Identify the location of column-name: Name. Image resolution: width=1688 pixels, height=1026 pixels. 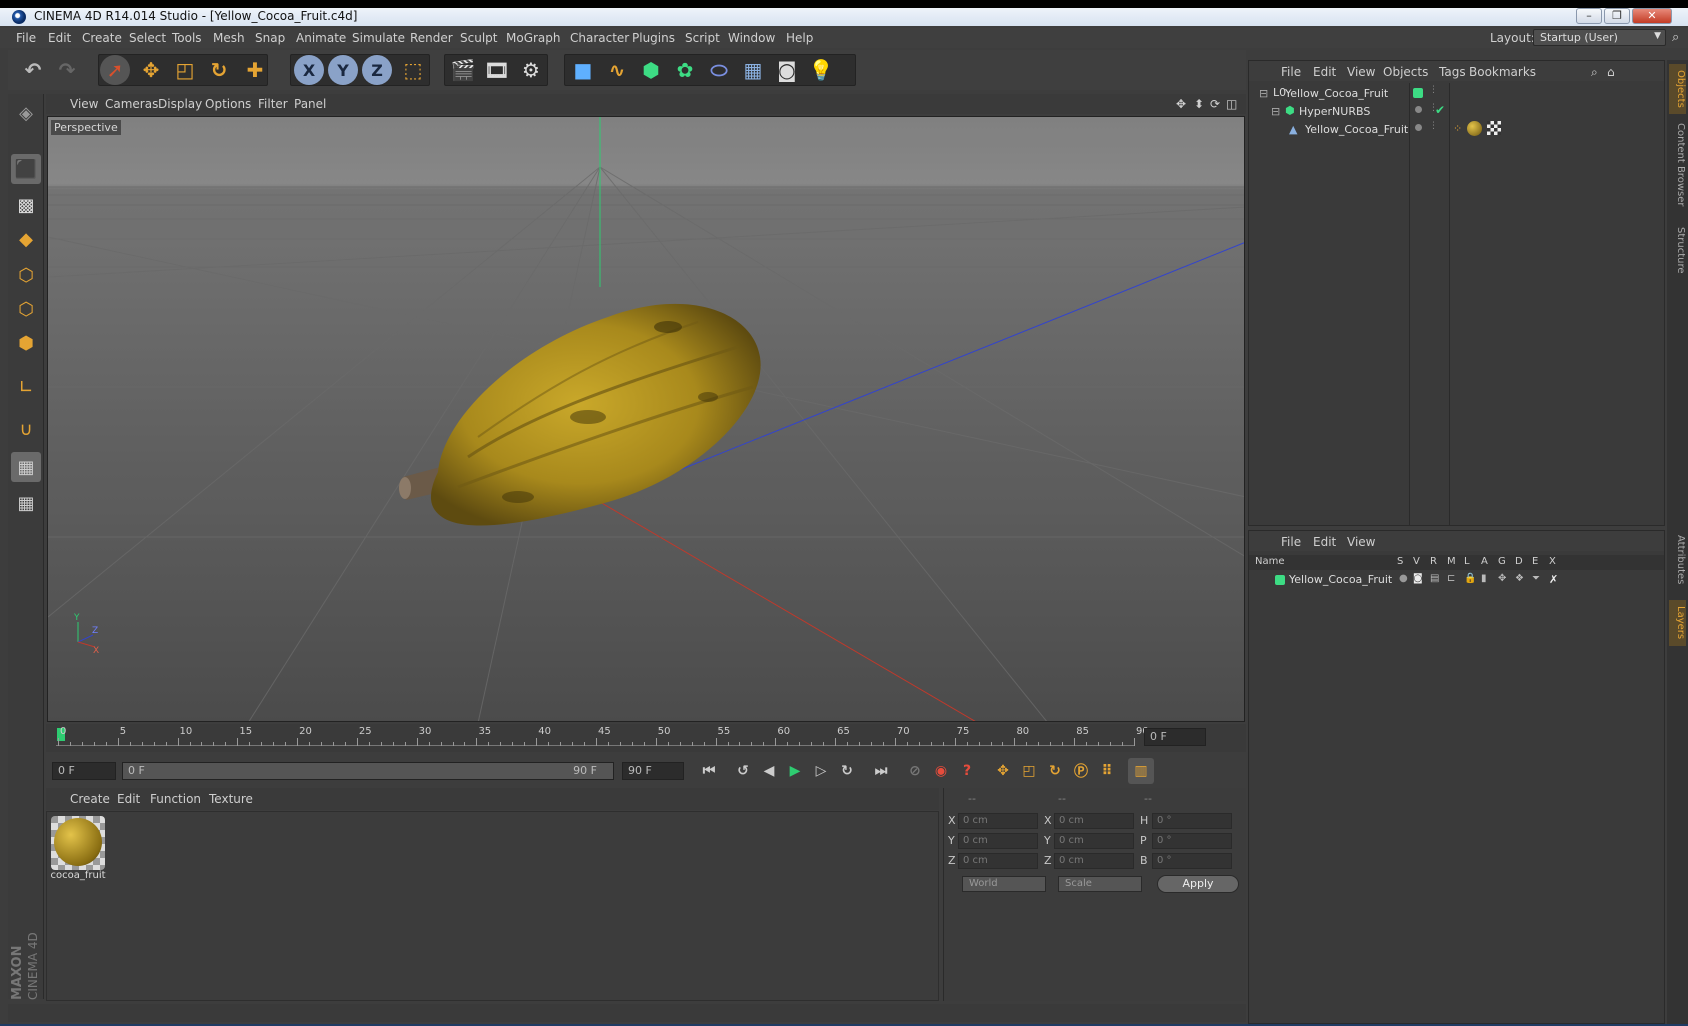
(1270, 561).